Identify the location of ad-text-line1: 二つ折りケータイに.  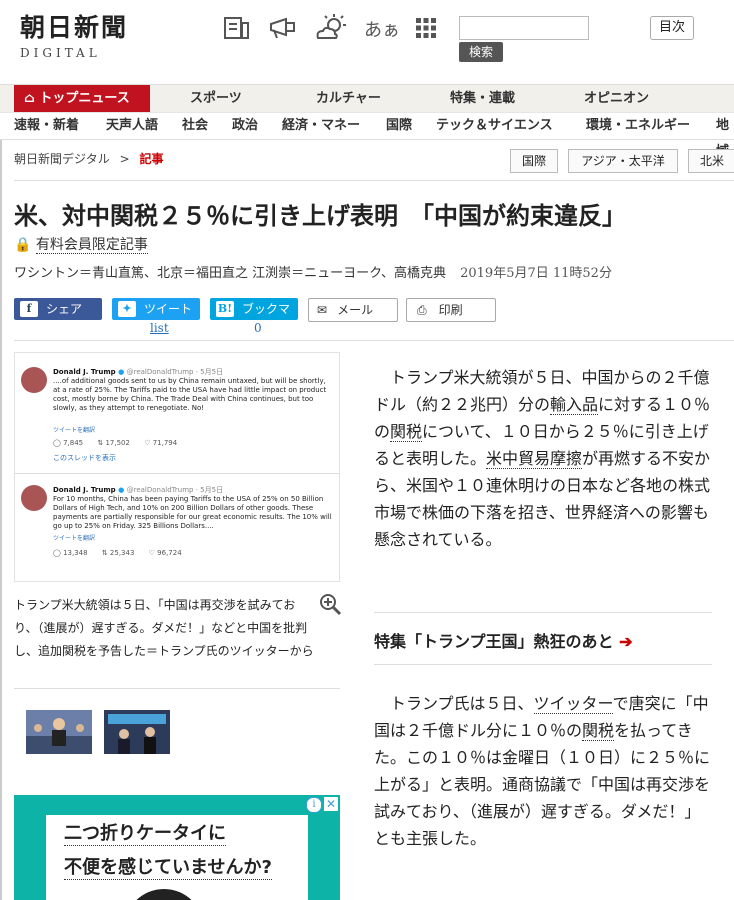
(145, 832).